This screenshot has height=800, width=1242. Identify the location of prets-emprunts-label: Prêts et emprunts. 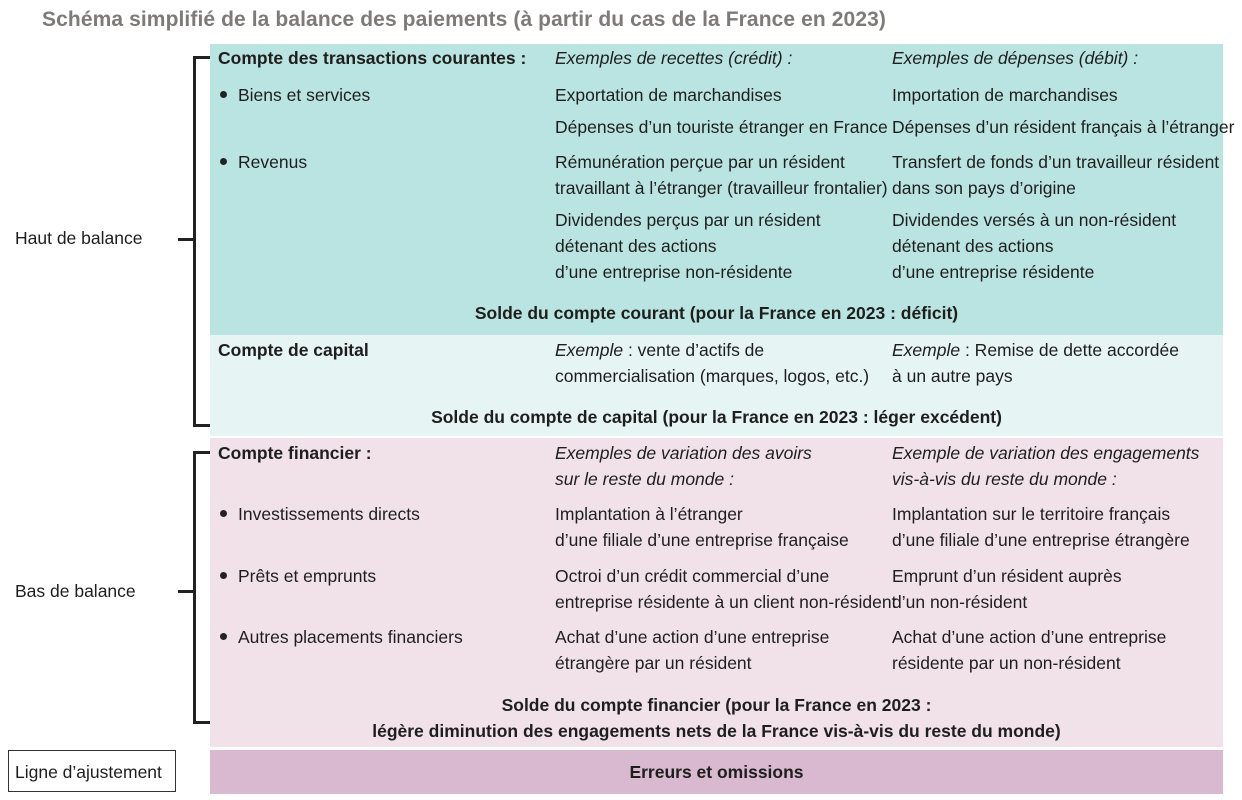
(307, 576).